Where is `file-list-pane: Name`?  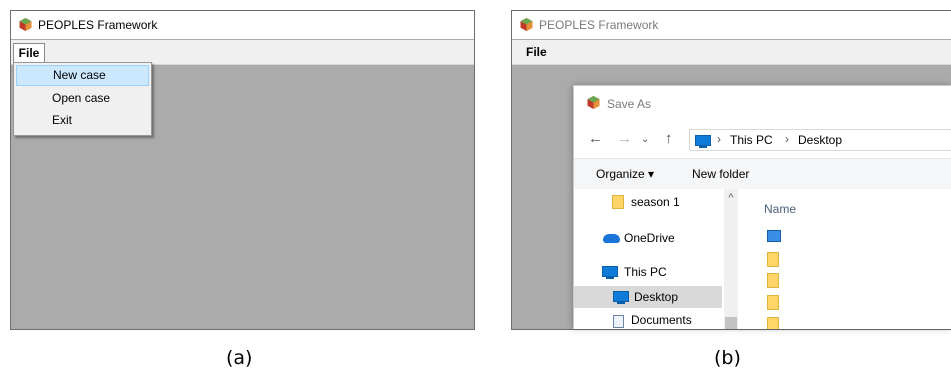
file-list-pane: Name is located at coordinates (844, 259).